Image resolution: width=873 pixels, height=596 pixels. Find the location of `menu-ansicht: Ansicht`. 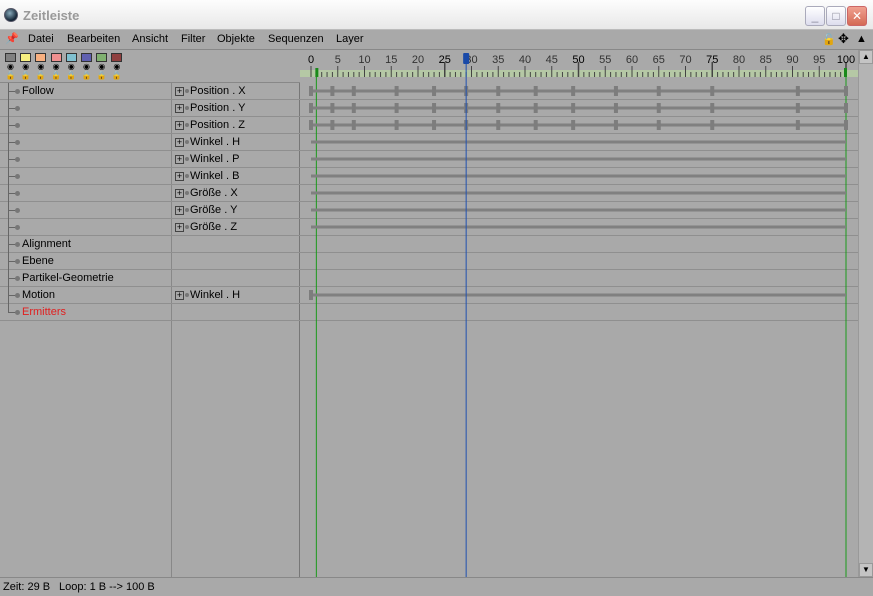

menu-ansicht: Ansicht is located at coordinates (150, 39).